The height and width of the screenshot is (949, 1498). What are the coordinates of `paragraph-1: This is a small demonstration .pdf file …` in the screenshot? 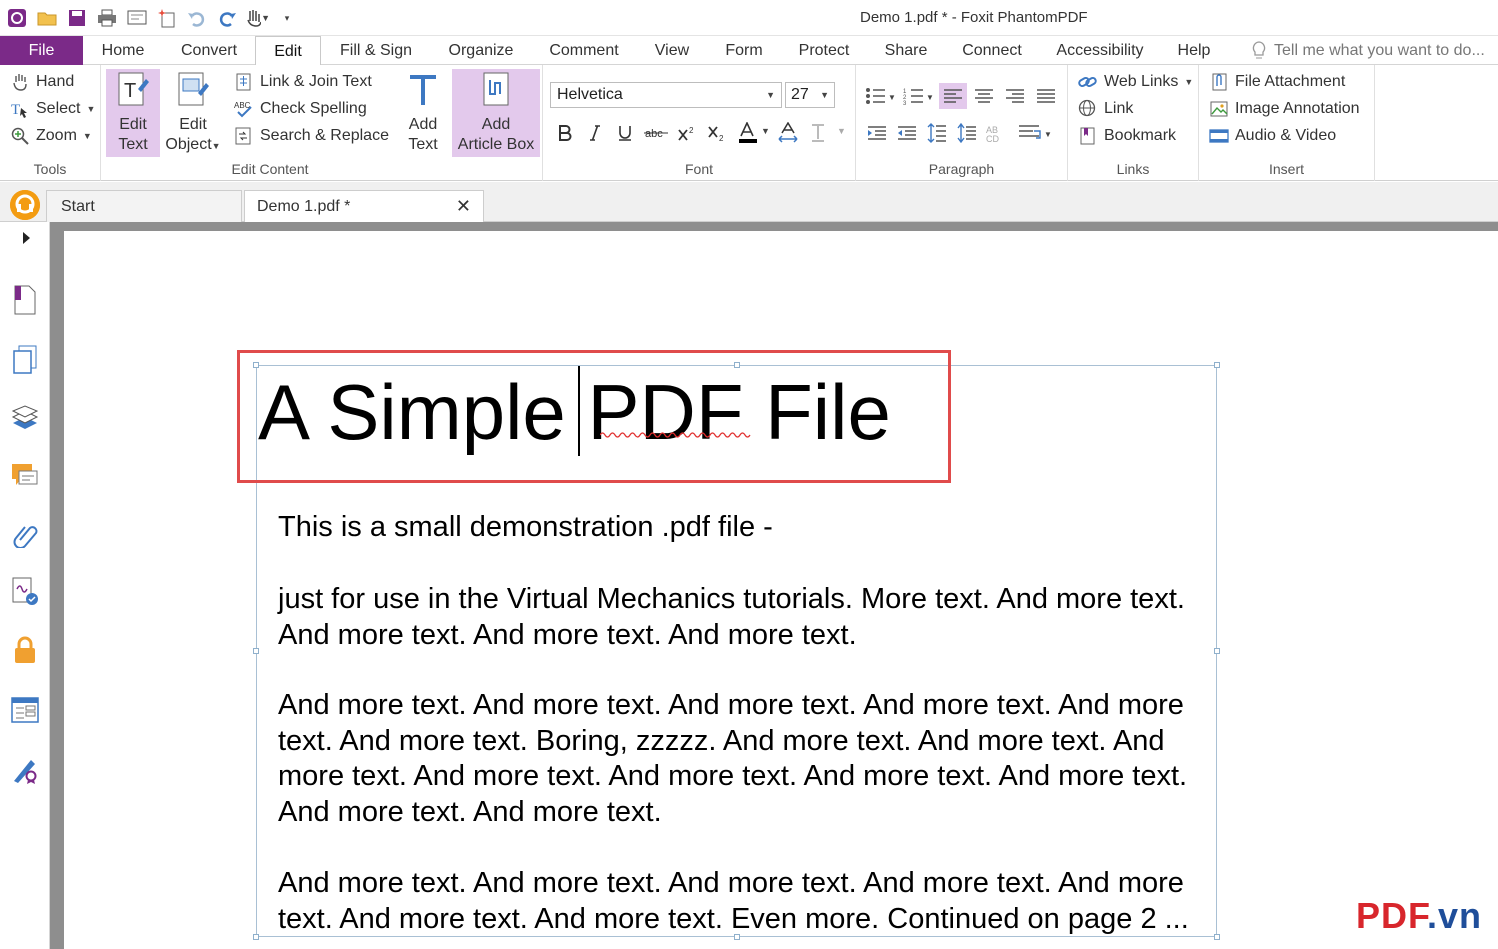 It's located at (748, 528).